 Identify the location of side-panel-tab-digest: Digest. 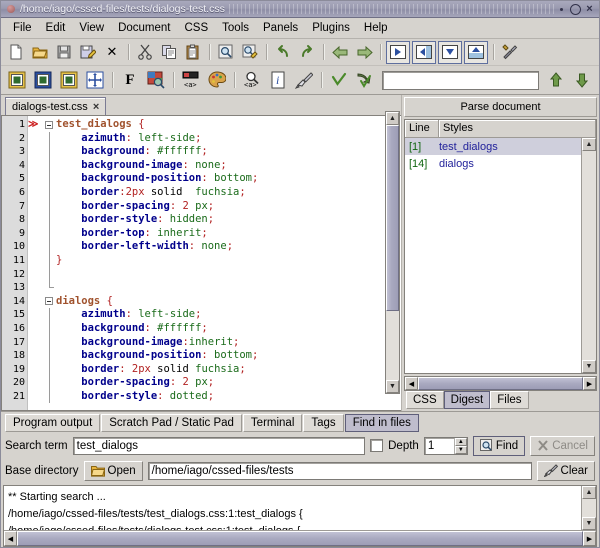
(467, 400).